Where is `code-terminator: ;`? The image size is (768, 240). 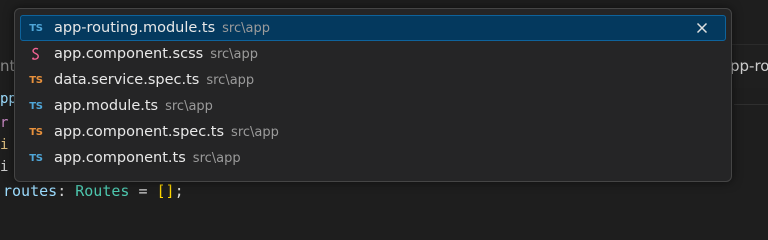
code-terminator: ; is located at coordinates (179, 191).